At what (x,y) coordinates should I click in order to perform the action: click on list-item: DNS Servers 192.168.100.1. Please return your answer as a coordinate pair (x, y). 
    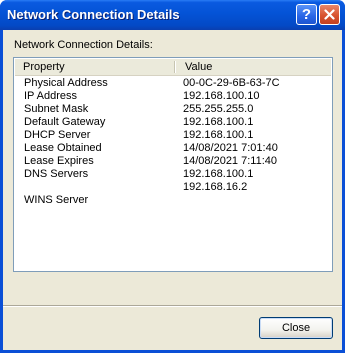
    Looking at the image, I should click on (173, 174).